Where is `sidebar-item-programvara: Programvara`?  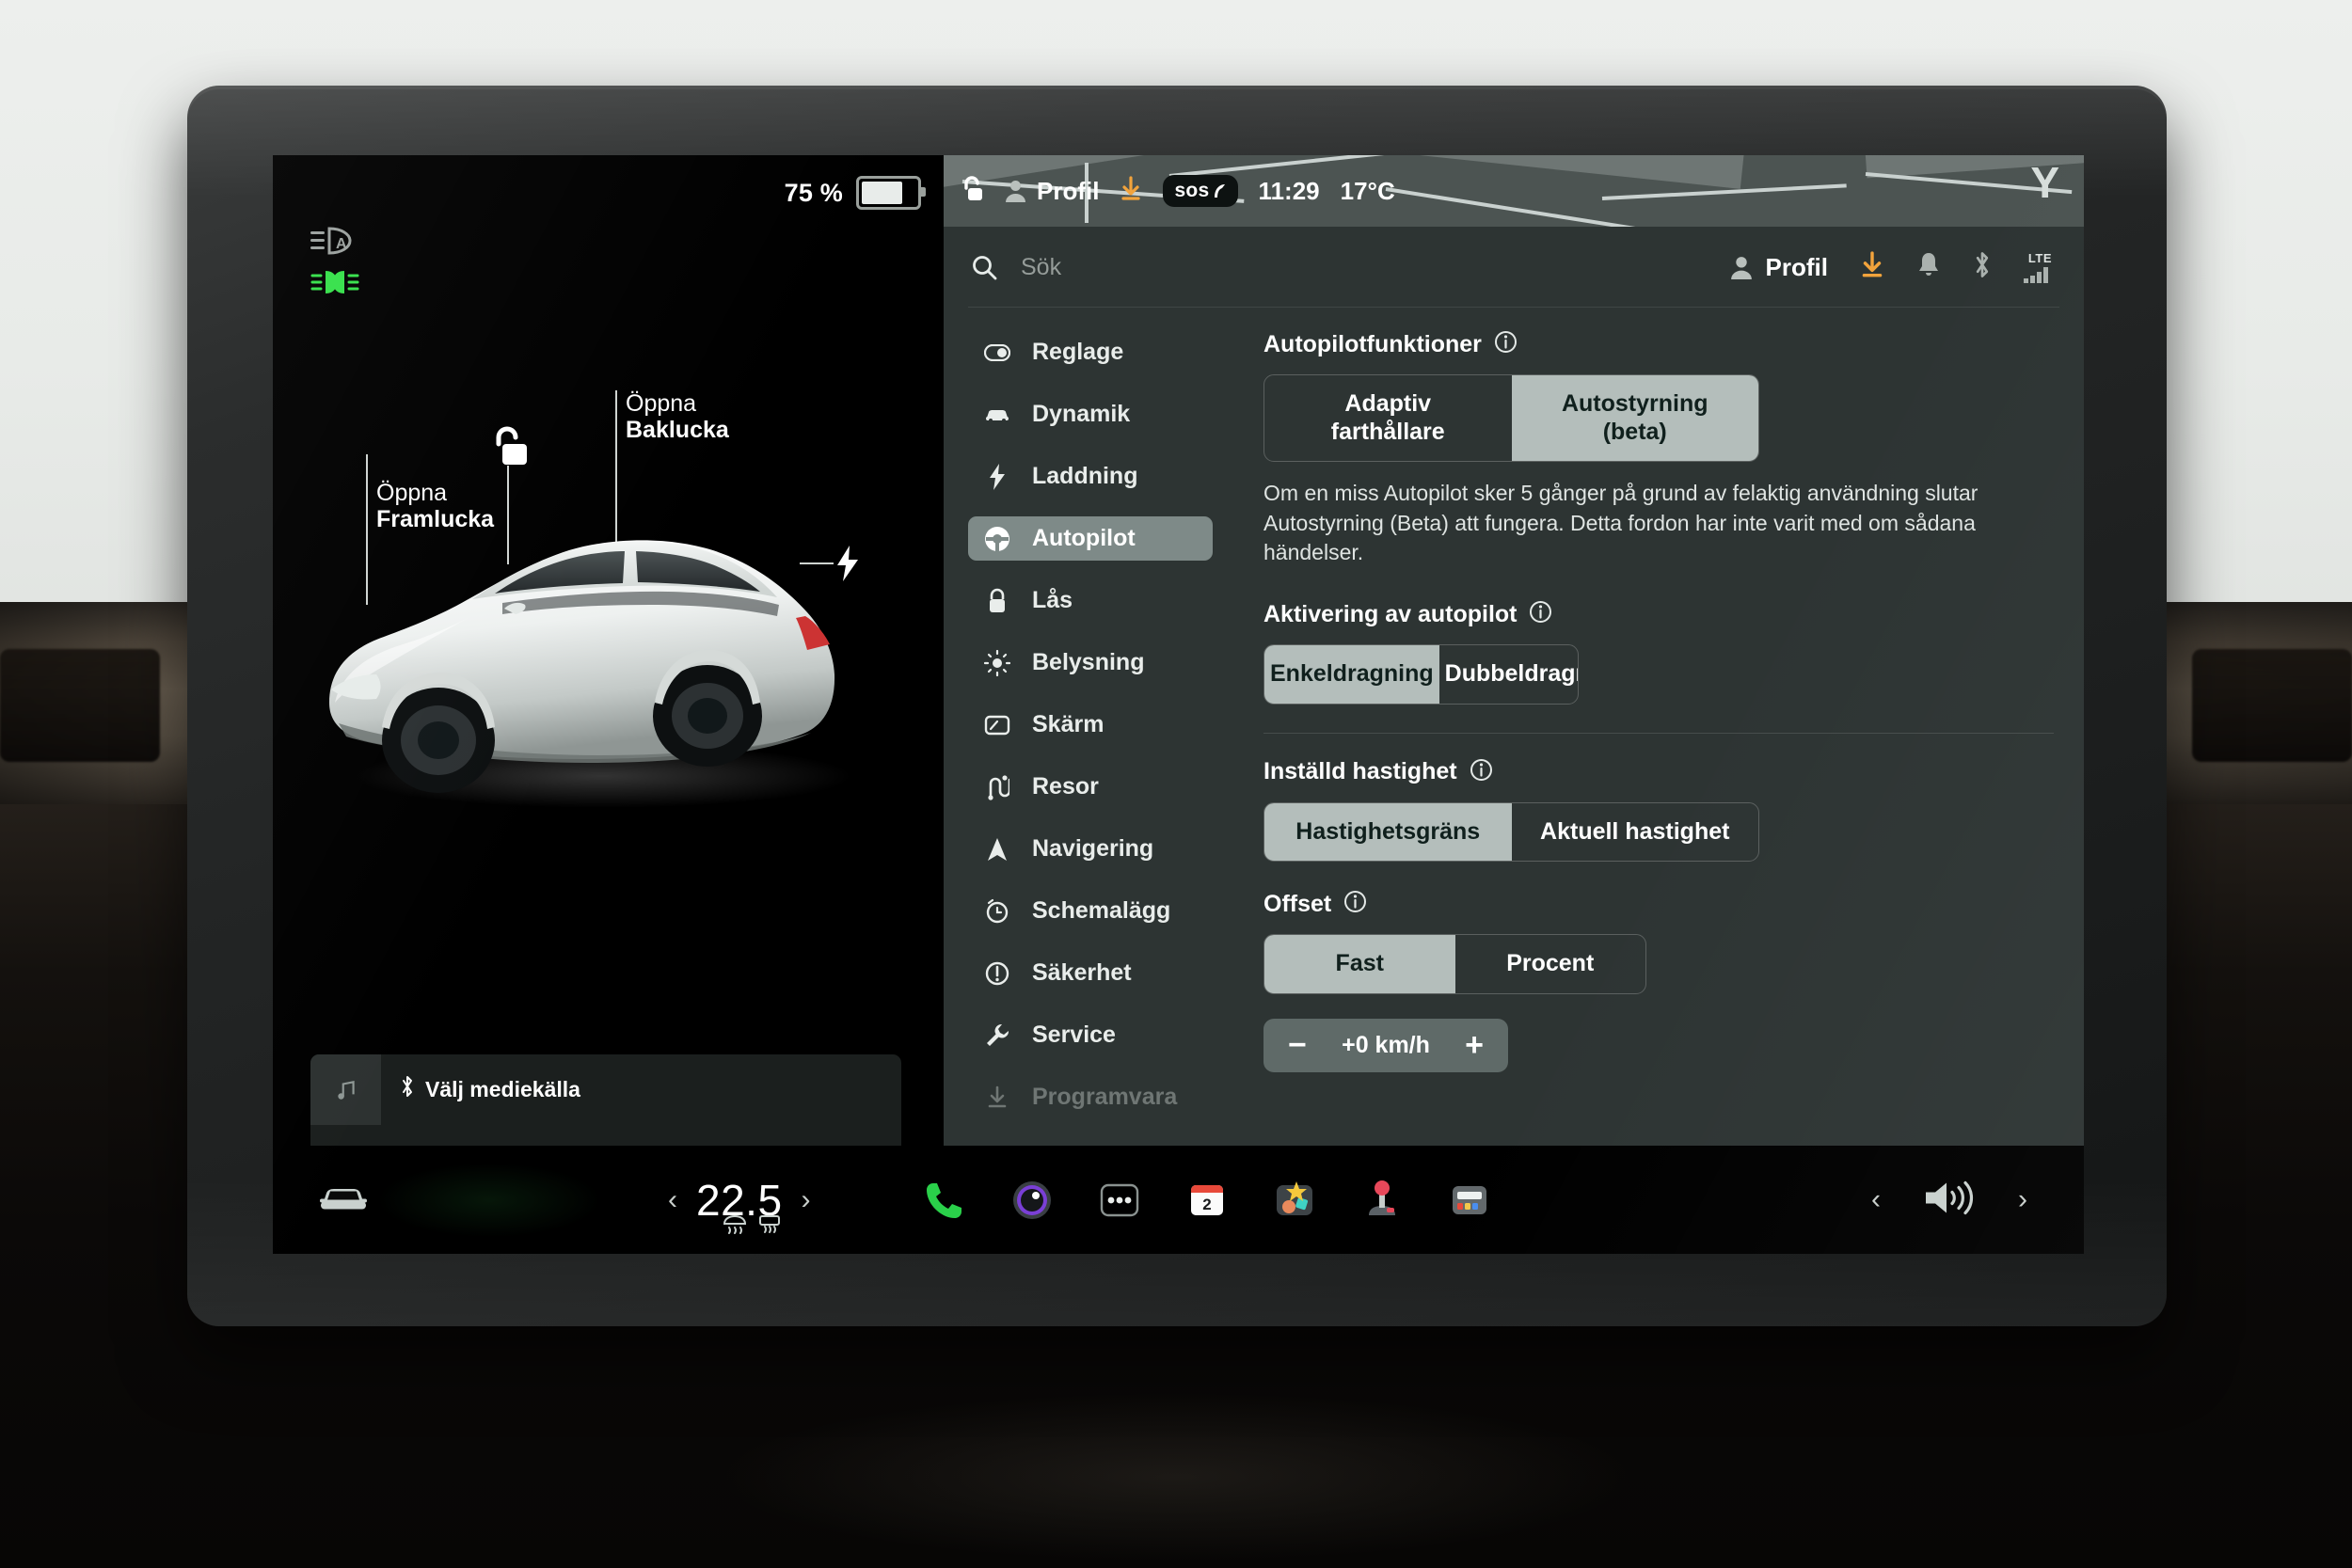 sidebar-item-programvara: Programvara is located at coordinates (1090, 1097).